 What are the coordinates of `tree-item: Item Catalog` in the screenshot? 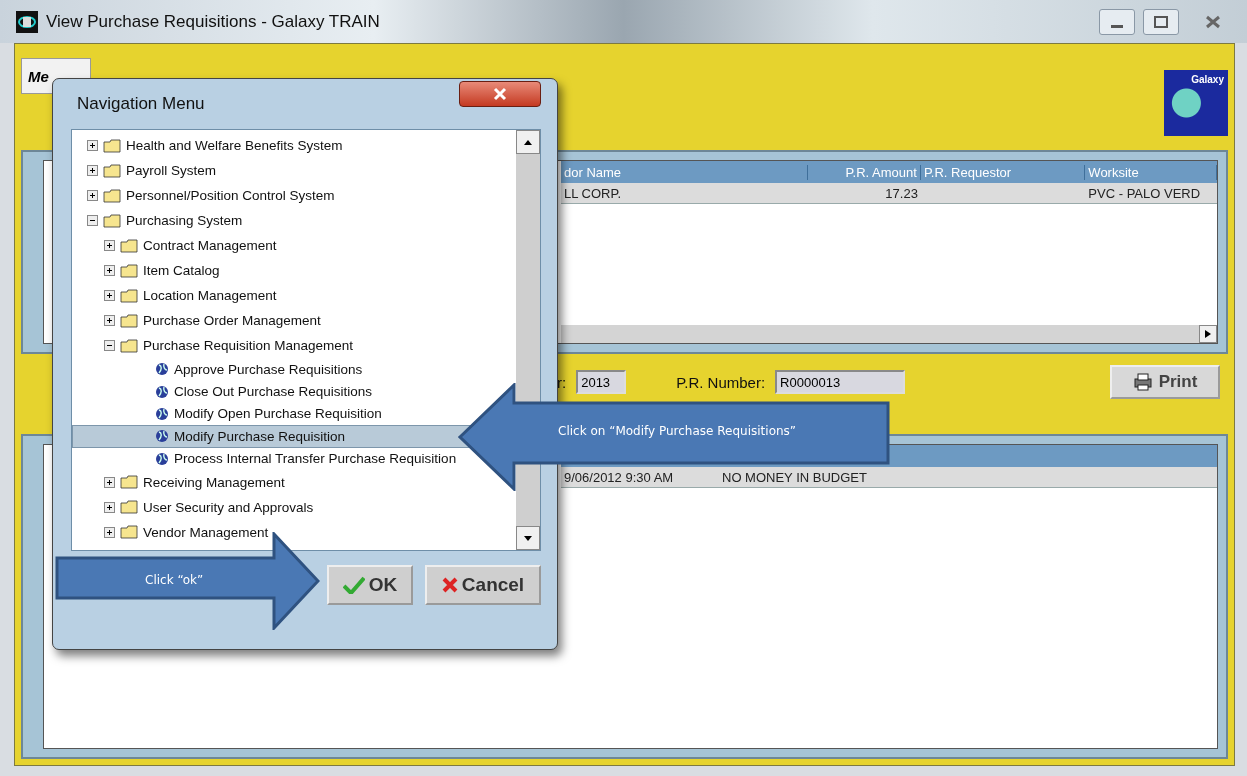 It's located at (294, 270).